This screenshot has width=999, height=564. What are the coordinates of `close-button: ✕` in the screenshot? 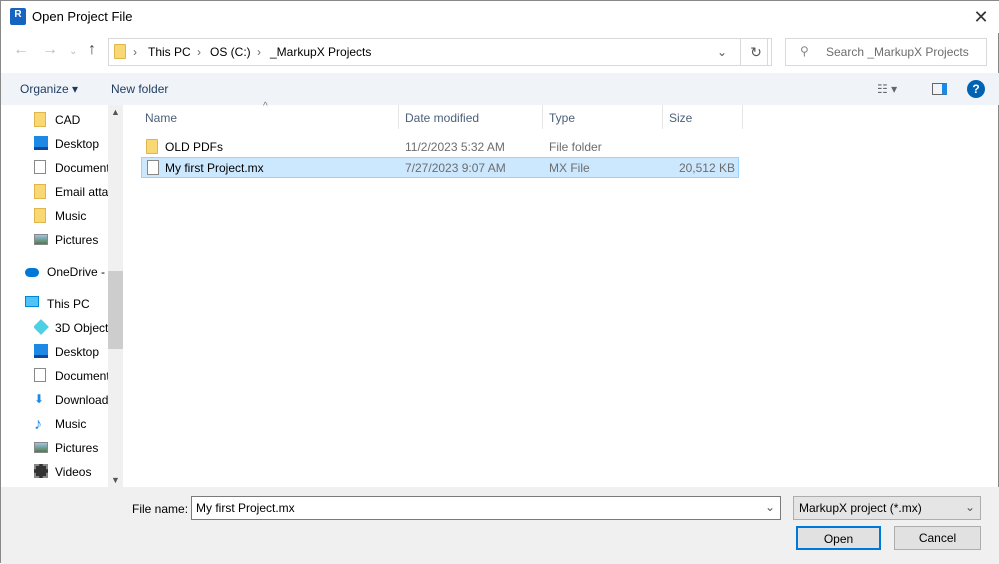 It's located at (981, 17).